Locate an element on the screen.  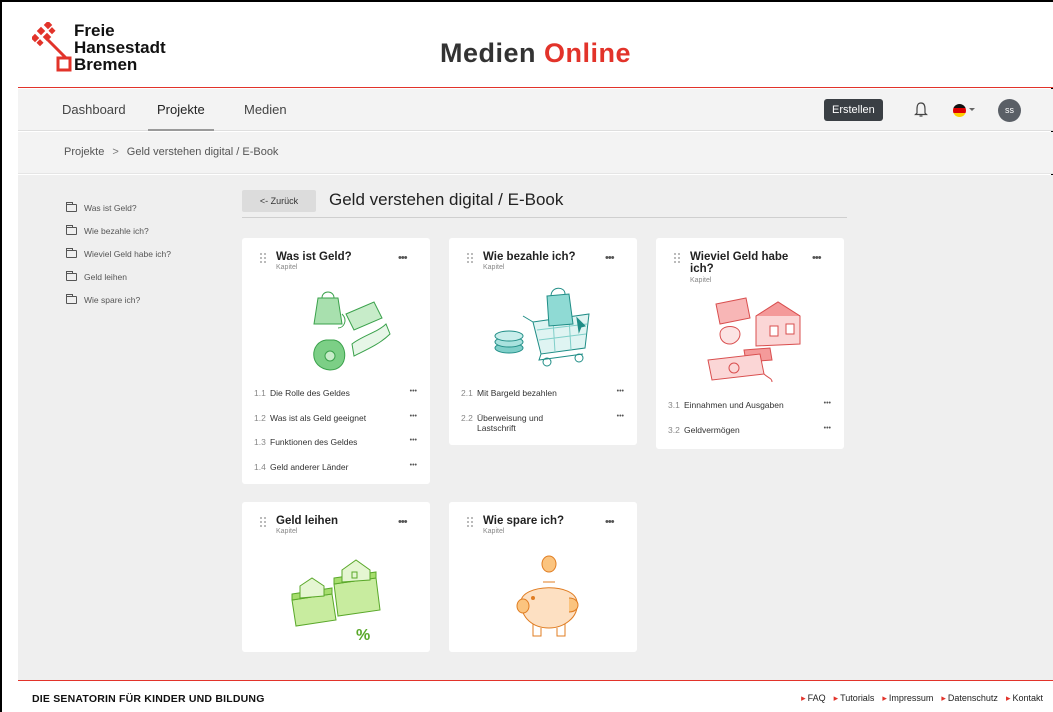
brand-title: Medien Online is located at coordinates (535, 53).